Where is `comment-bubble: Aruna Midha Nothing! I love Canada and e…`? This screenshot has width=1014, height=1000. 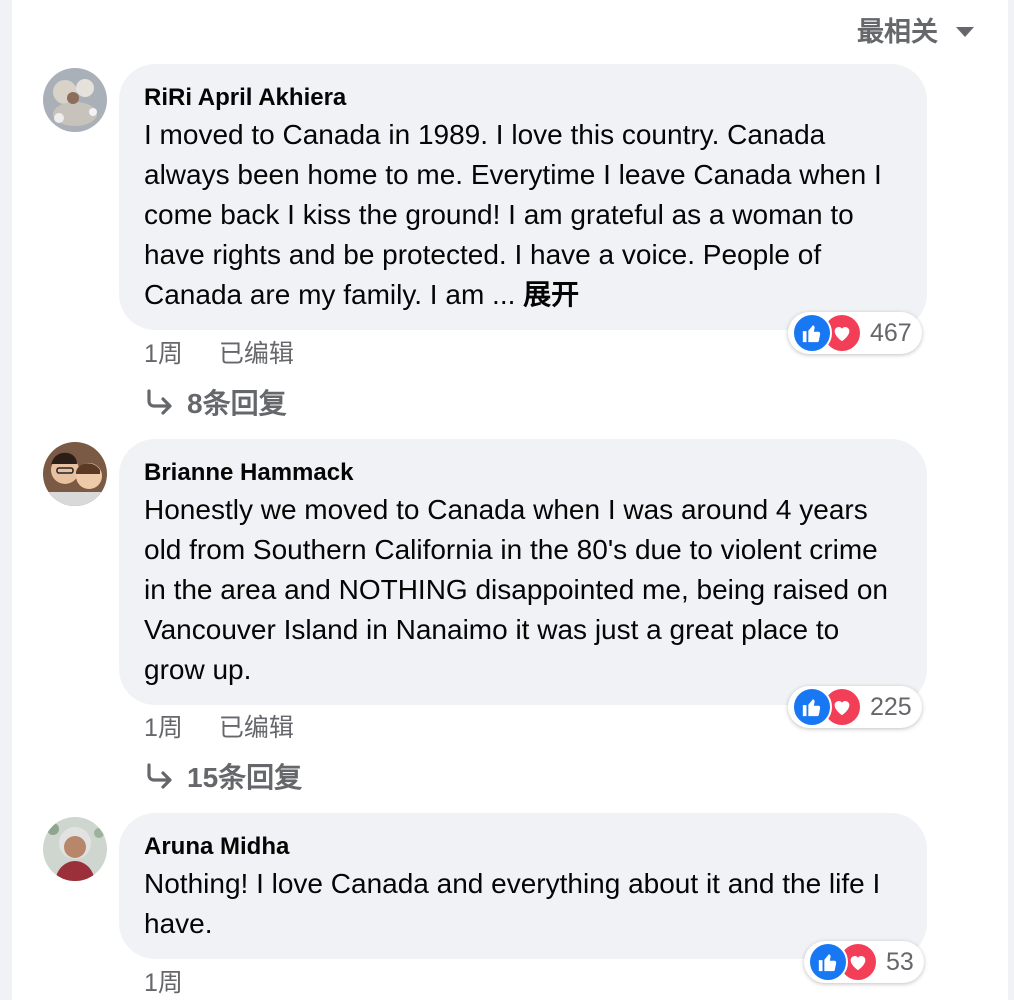
comment-bubble: Aruna Midha Nothing! I love Canada and e… is located at coordinates (523, 886).